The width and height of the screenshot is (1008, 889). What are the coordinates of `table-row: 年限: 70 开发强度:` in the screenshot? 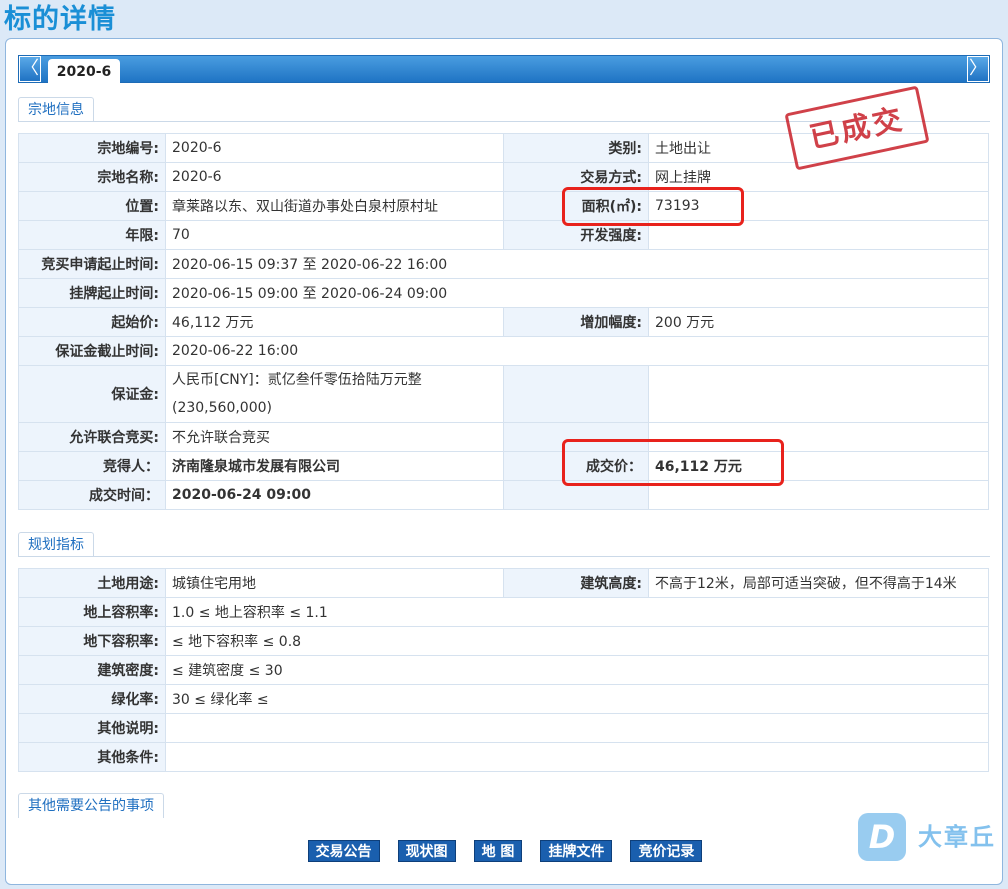 It's located at (503, 235).